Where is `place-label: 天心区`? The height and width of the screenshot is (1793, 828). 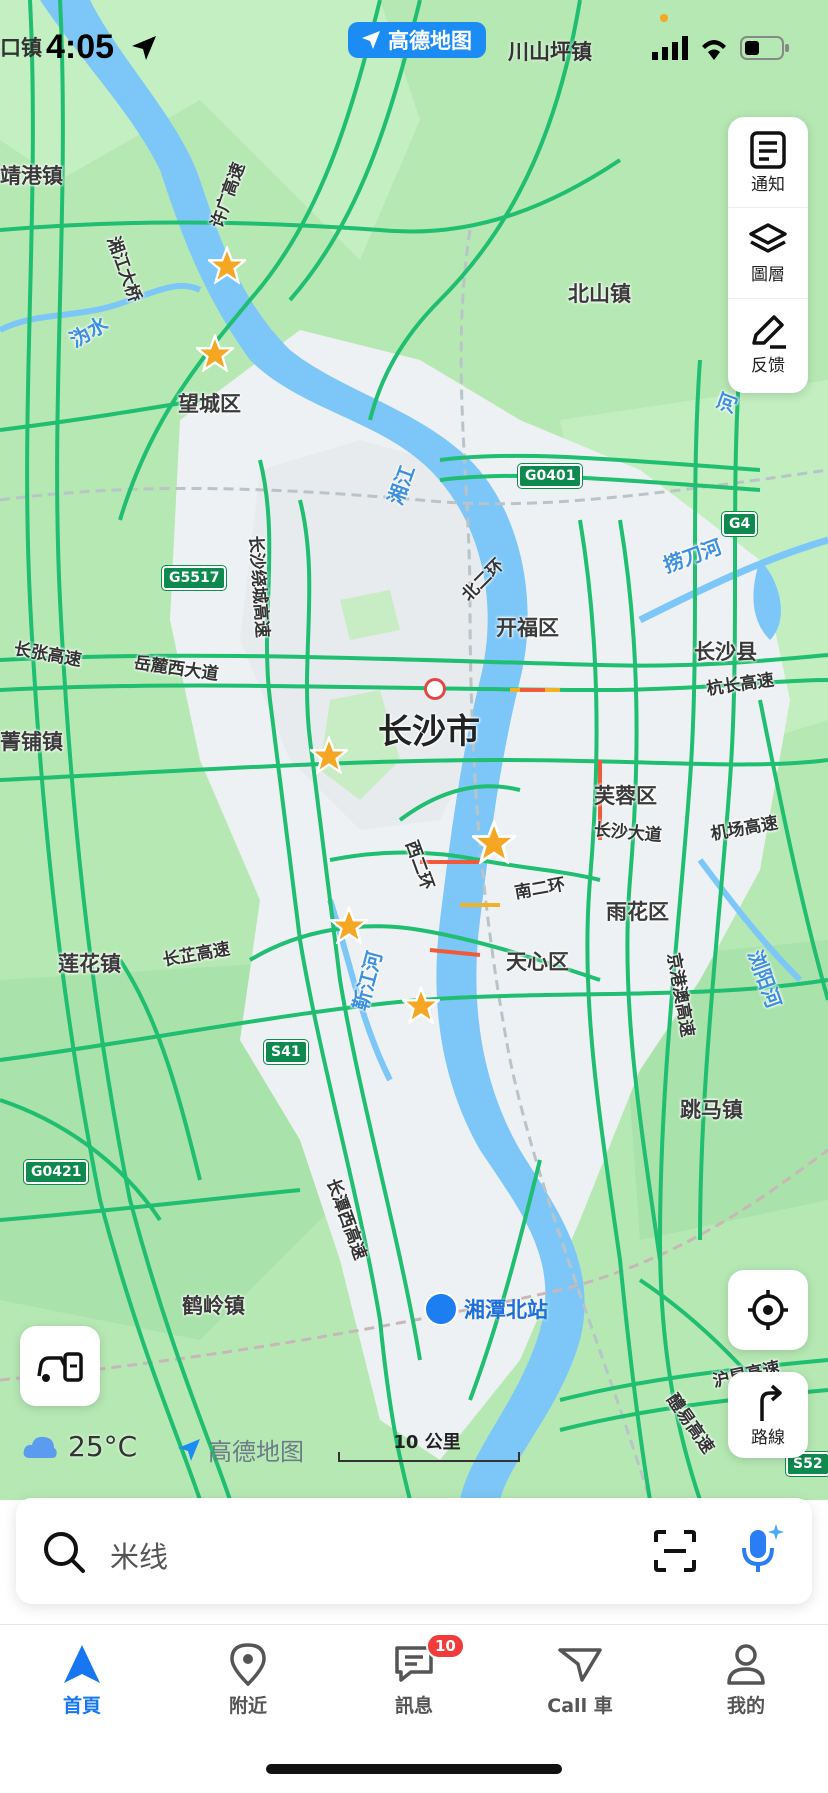
place-label: 天心区 is located at coordinates (537, 962).